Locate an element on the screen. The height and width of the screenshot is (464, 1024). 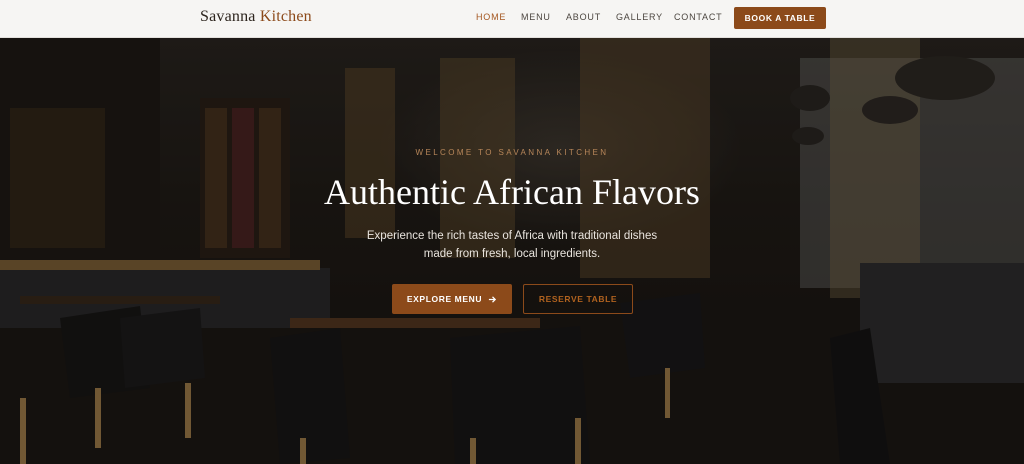
hero-title: Authentic African Flavors is located at coordinates (512, 192).